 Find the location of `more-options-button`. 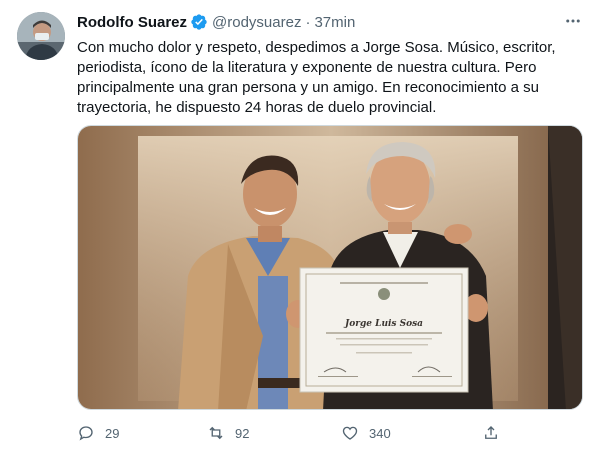

more-options-button is located at coordinates (573, 21).